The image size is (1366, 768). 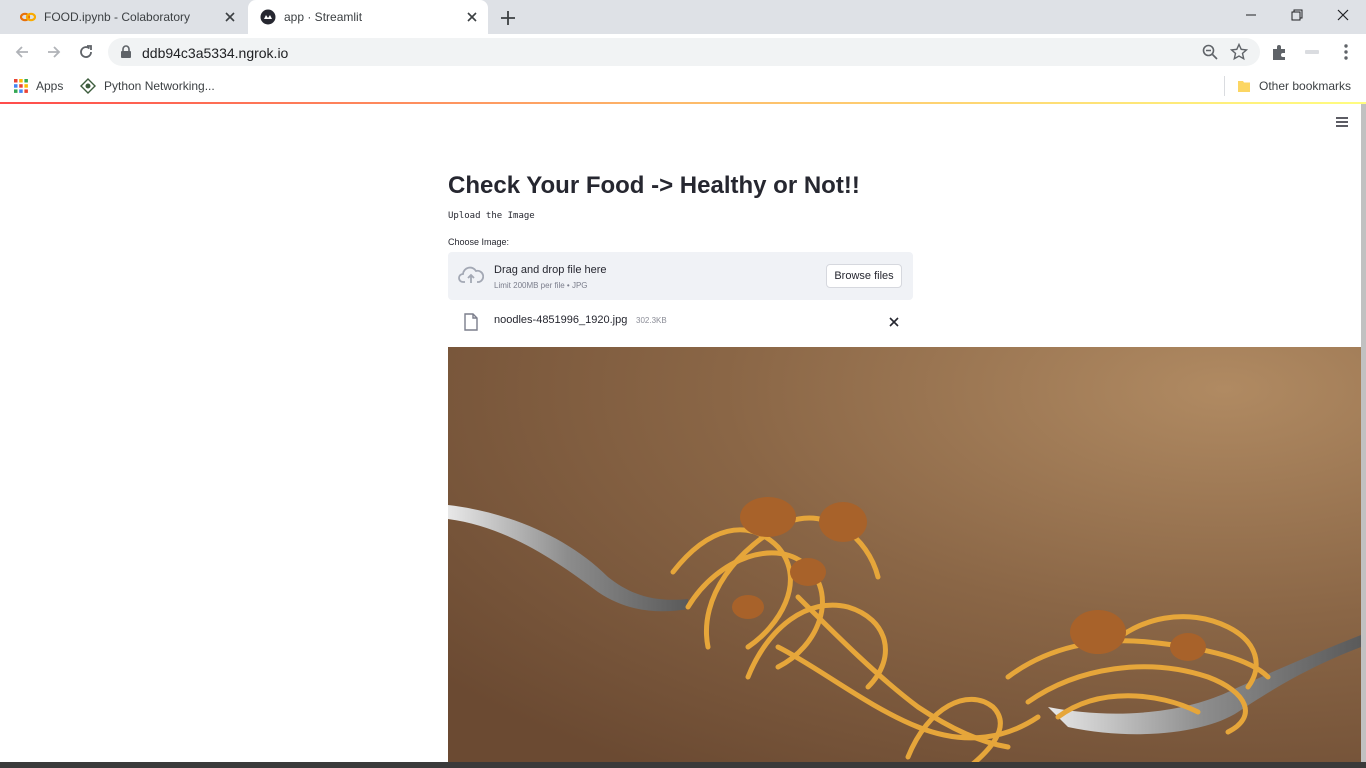 What do you see at coordinates (368, 17) in the screenshot?
I see `tab-streamlit: app · Streamlit` at bounding box center [368, 17].